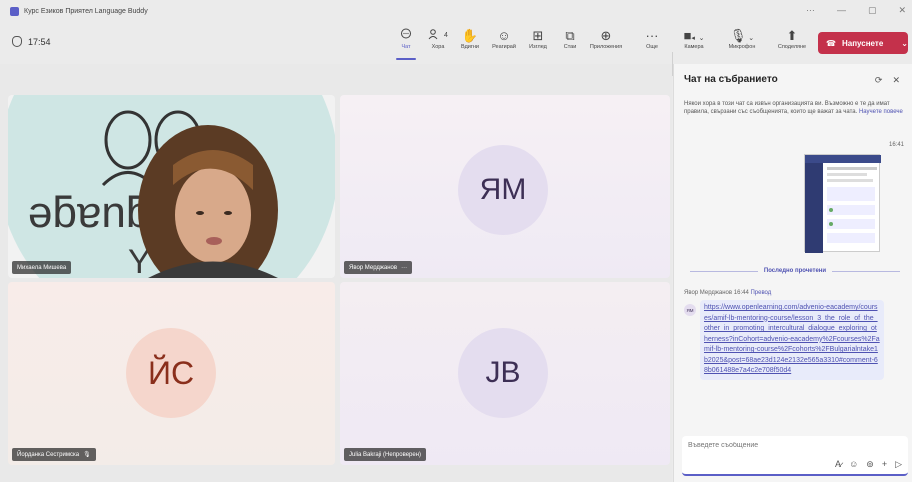 Image resolution: width=912 pixels, height=482 pixels. I want to click on meeting-timer: 17:54, so click(31, 41).